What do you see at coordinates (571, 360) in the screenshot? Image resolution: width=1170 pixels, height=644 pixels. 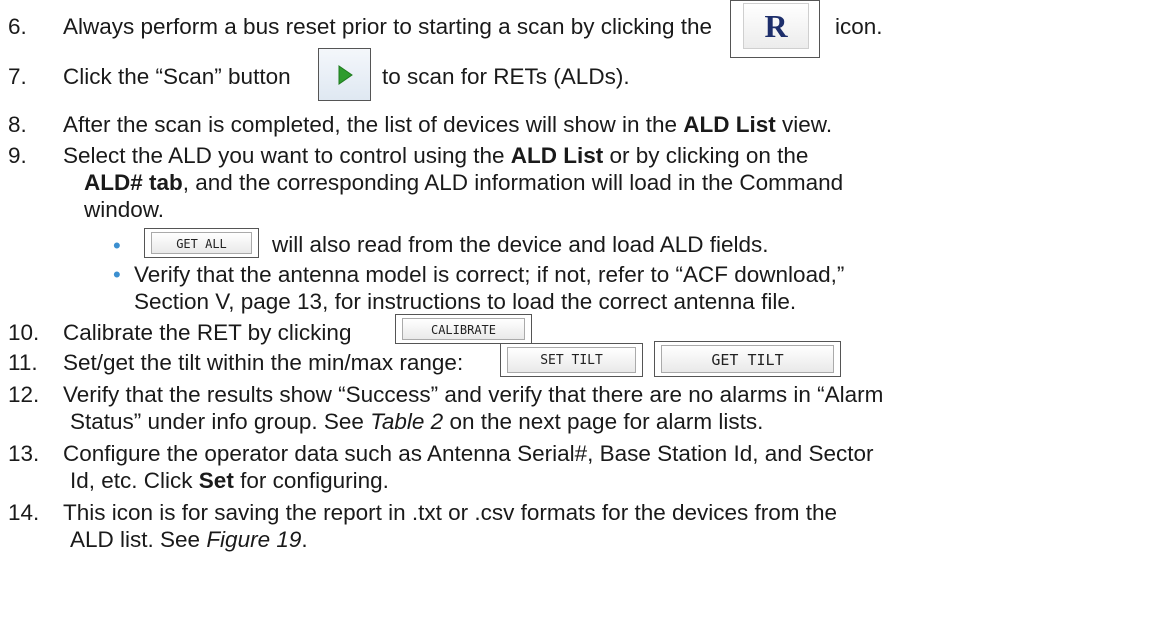 I see `set-tilt-button: SET TILT` at bounding box center [571, 360].